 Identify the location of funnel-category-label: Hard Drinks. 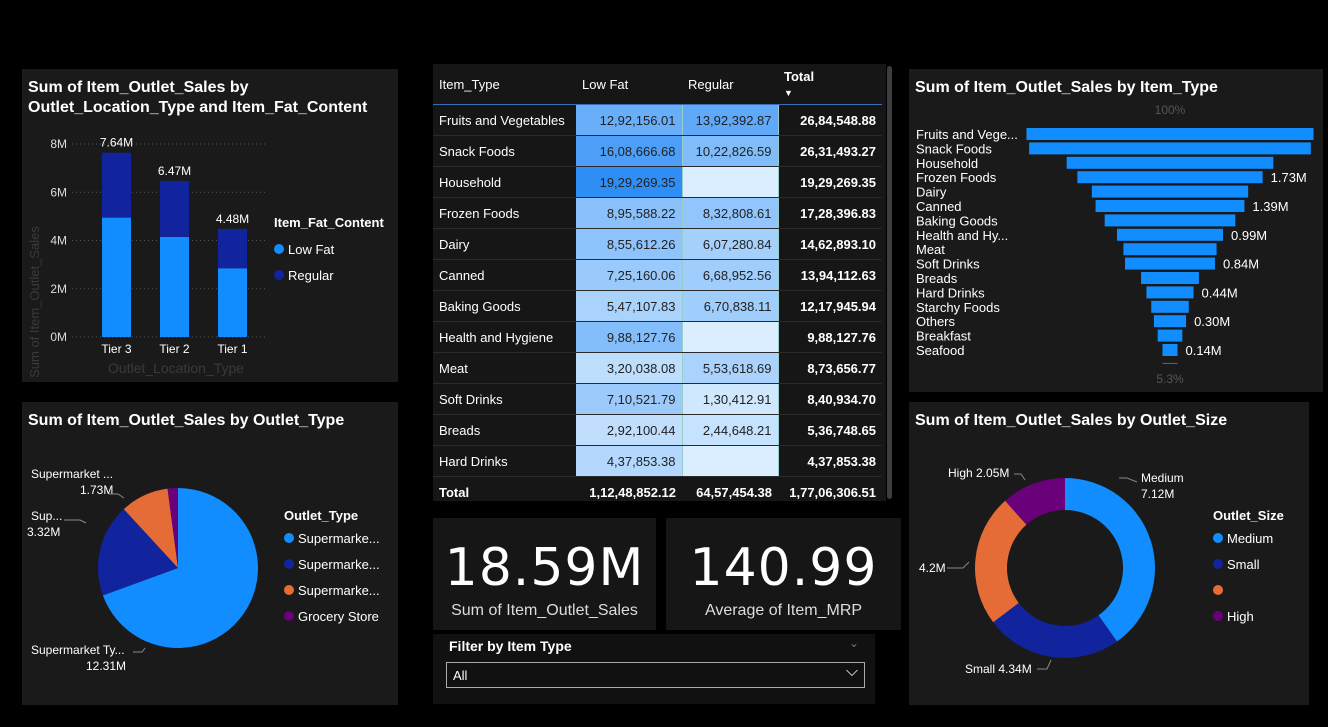
(950, 292).